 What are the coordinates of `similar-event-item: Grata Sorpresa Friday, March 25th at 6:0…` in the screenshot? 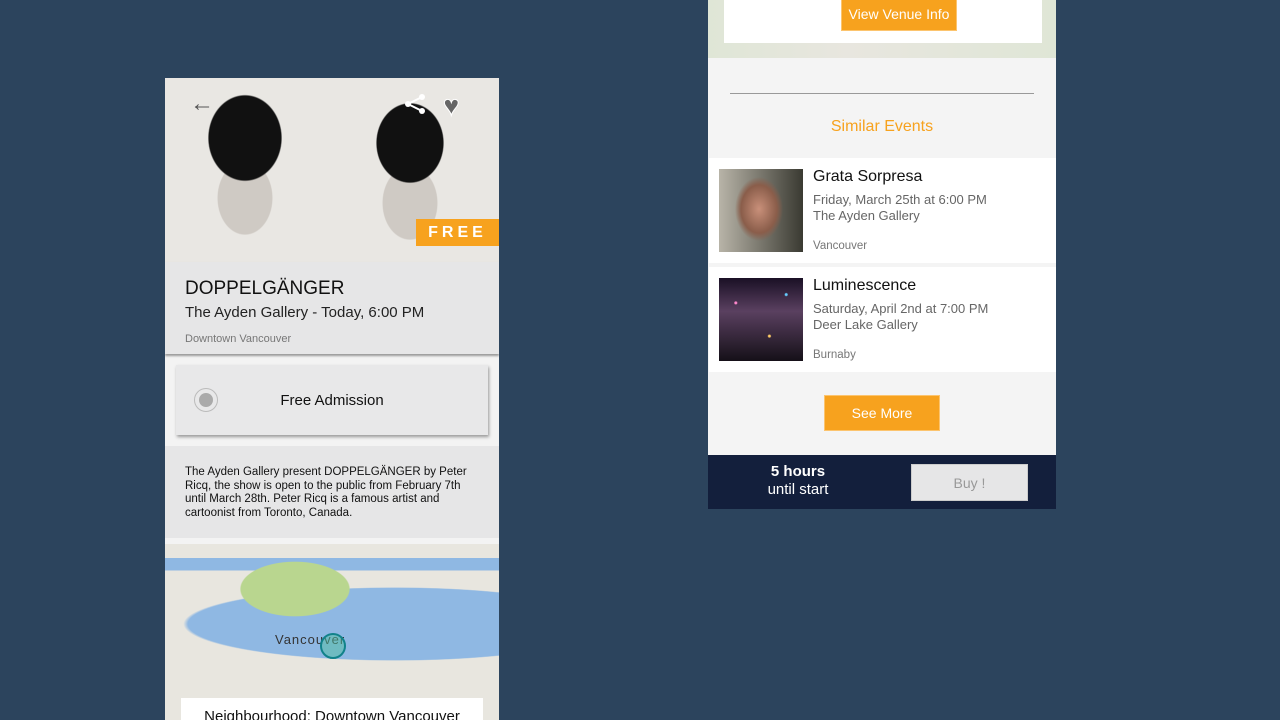 It's located at (882, 210).